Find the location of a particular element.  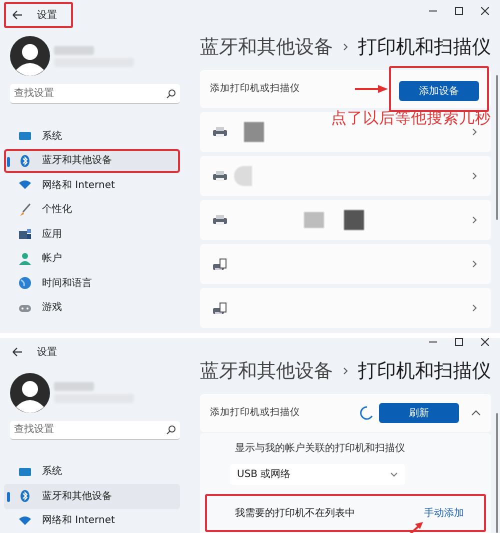

globe-icon is located at coordinates (25, 283).